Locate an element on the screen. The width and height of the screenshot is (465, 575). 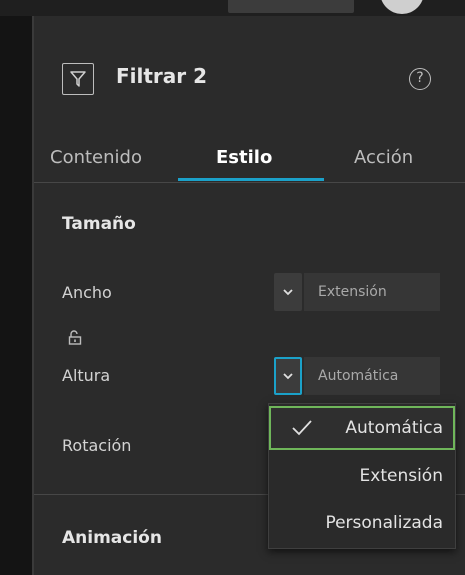
left-strip is located at coordinates (17, 295).